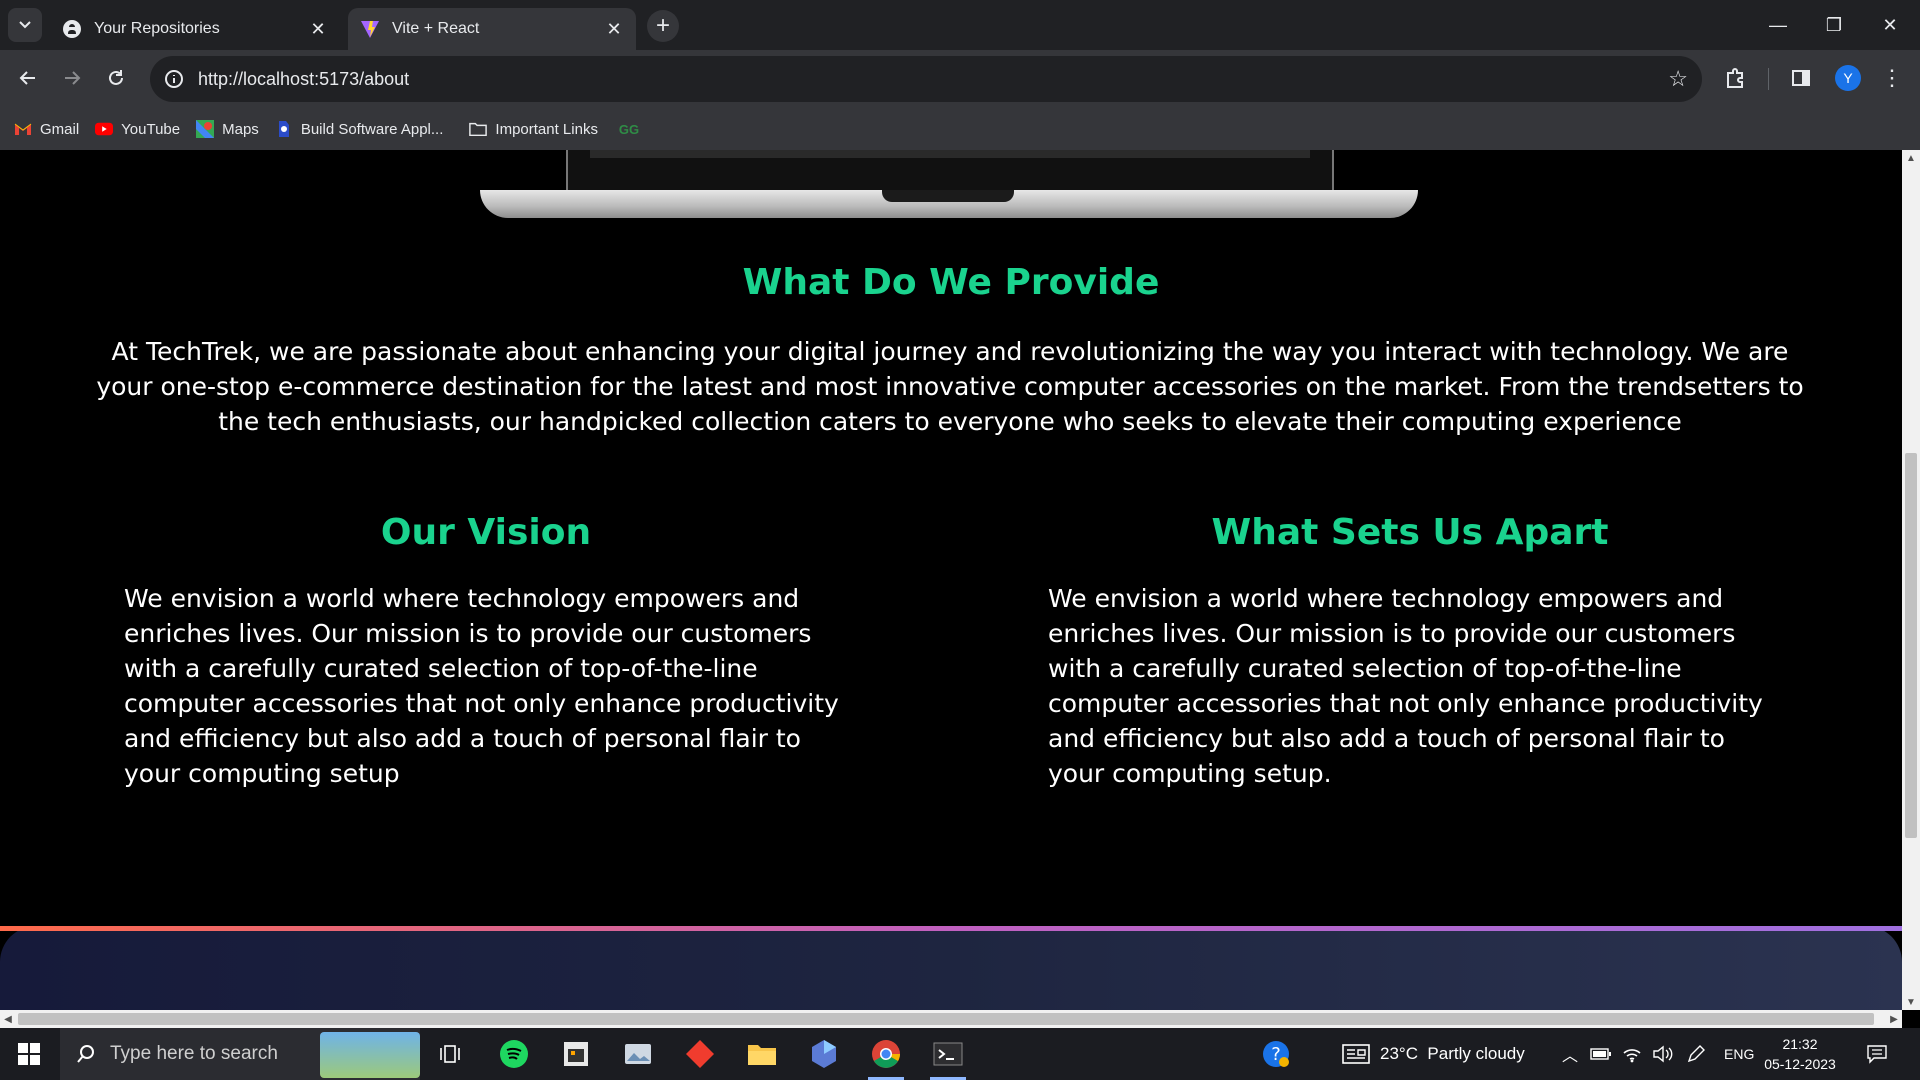  Describe the element at coordinates (1663, 1054) in the screenshot. I see `volume-control` at that location.